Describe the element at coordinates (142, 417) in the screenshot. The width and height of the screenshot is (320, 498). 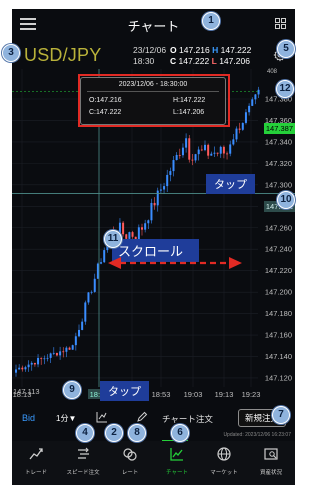
I see `draw-pencil-icon` at that location.